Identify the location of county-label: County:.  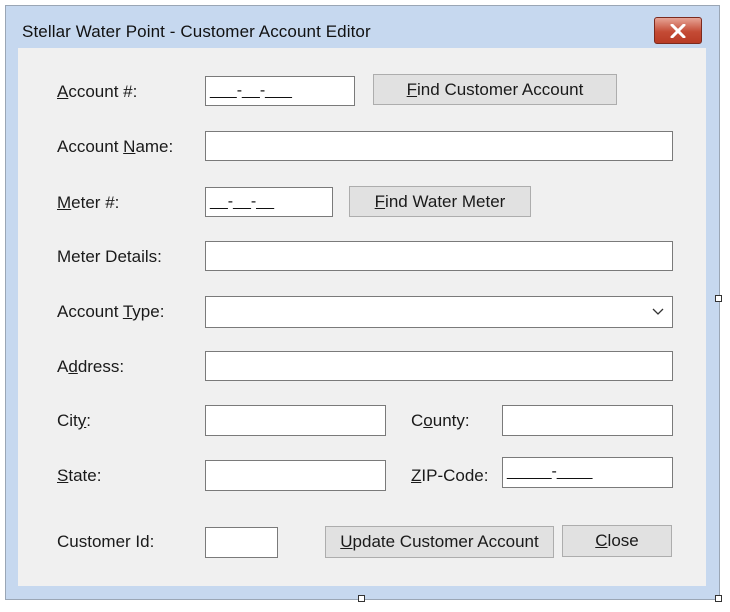
(440, 420).